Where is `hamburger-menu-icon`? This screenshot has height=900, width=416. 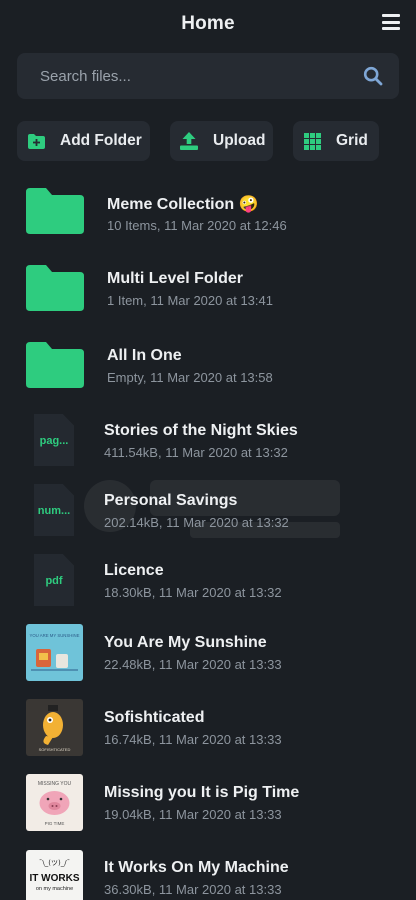 hamburger-menu-icon is located at coordinates (391, 22).